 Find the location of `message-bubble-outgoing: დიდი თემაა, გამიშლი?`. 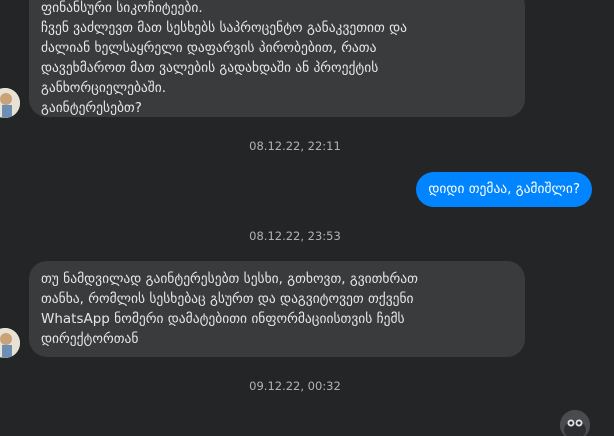

message-bubble-outgoing: დიდი თემაა, გამიშლი? is located at coordinates (504, 189).